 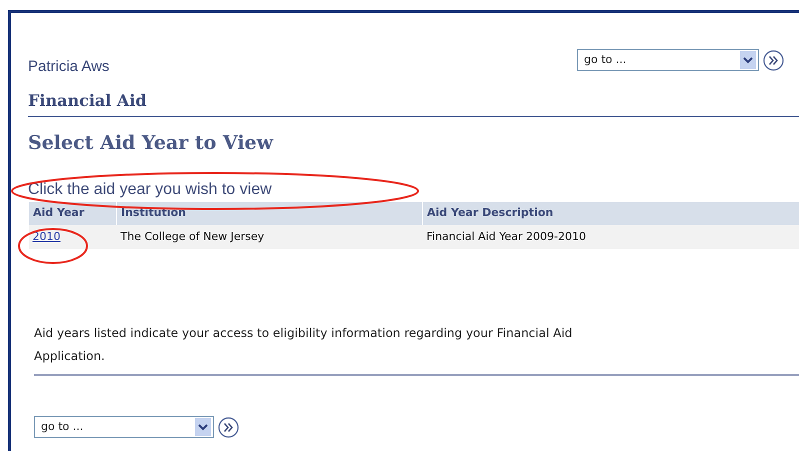 I want to click on column-header: Institution, so click(x=269, y=213).